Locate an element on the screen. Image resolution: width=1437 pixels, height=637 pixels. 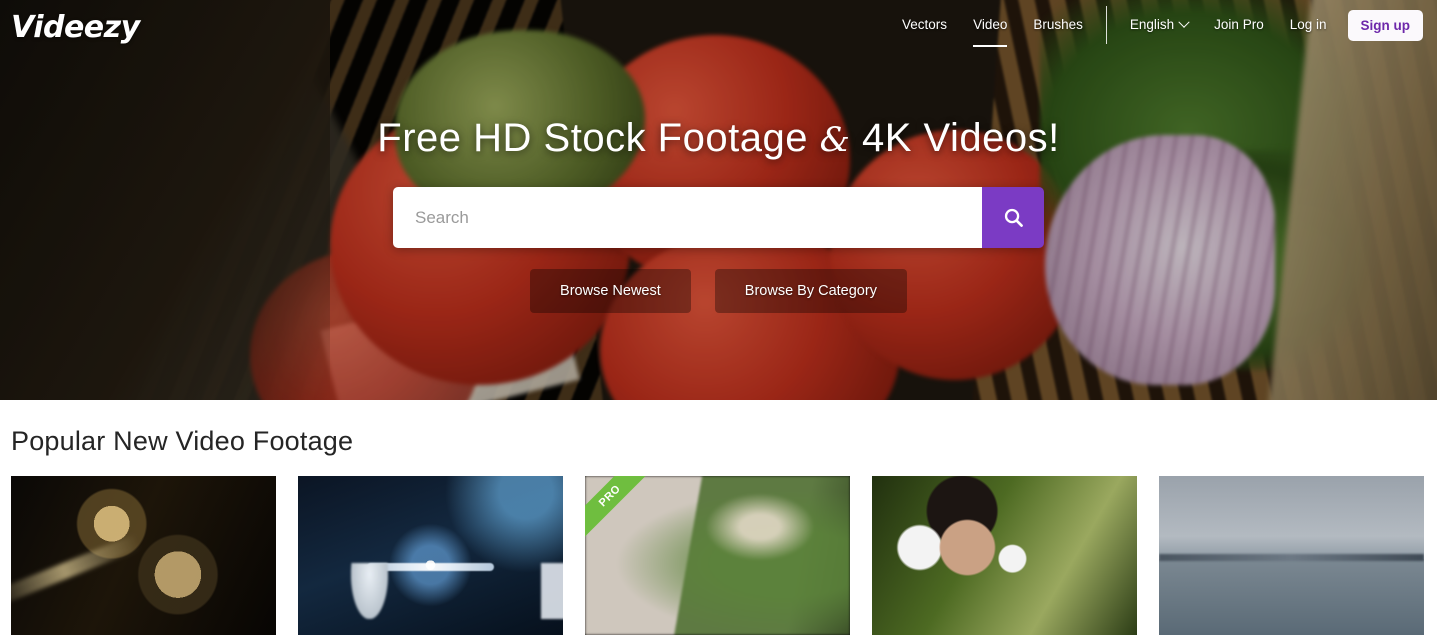
search-bar is located at coordinates (718, 217).